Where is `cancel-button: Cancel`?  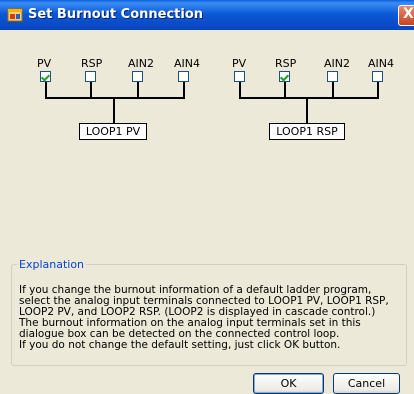 cancel-button: Cancel is located at coordinates (366, 383).